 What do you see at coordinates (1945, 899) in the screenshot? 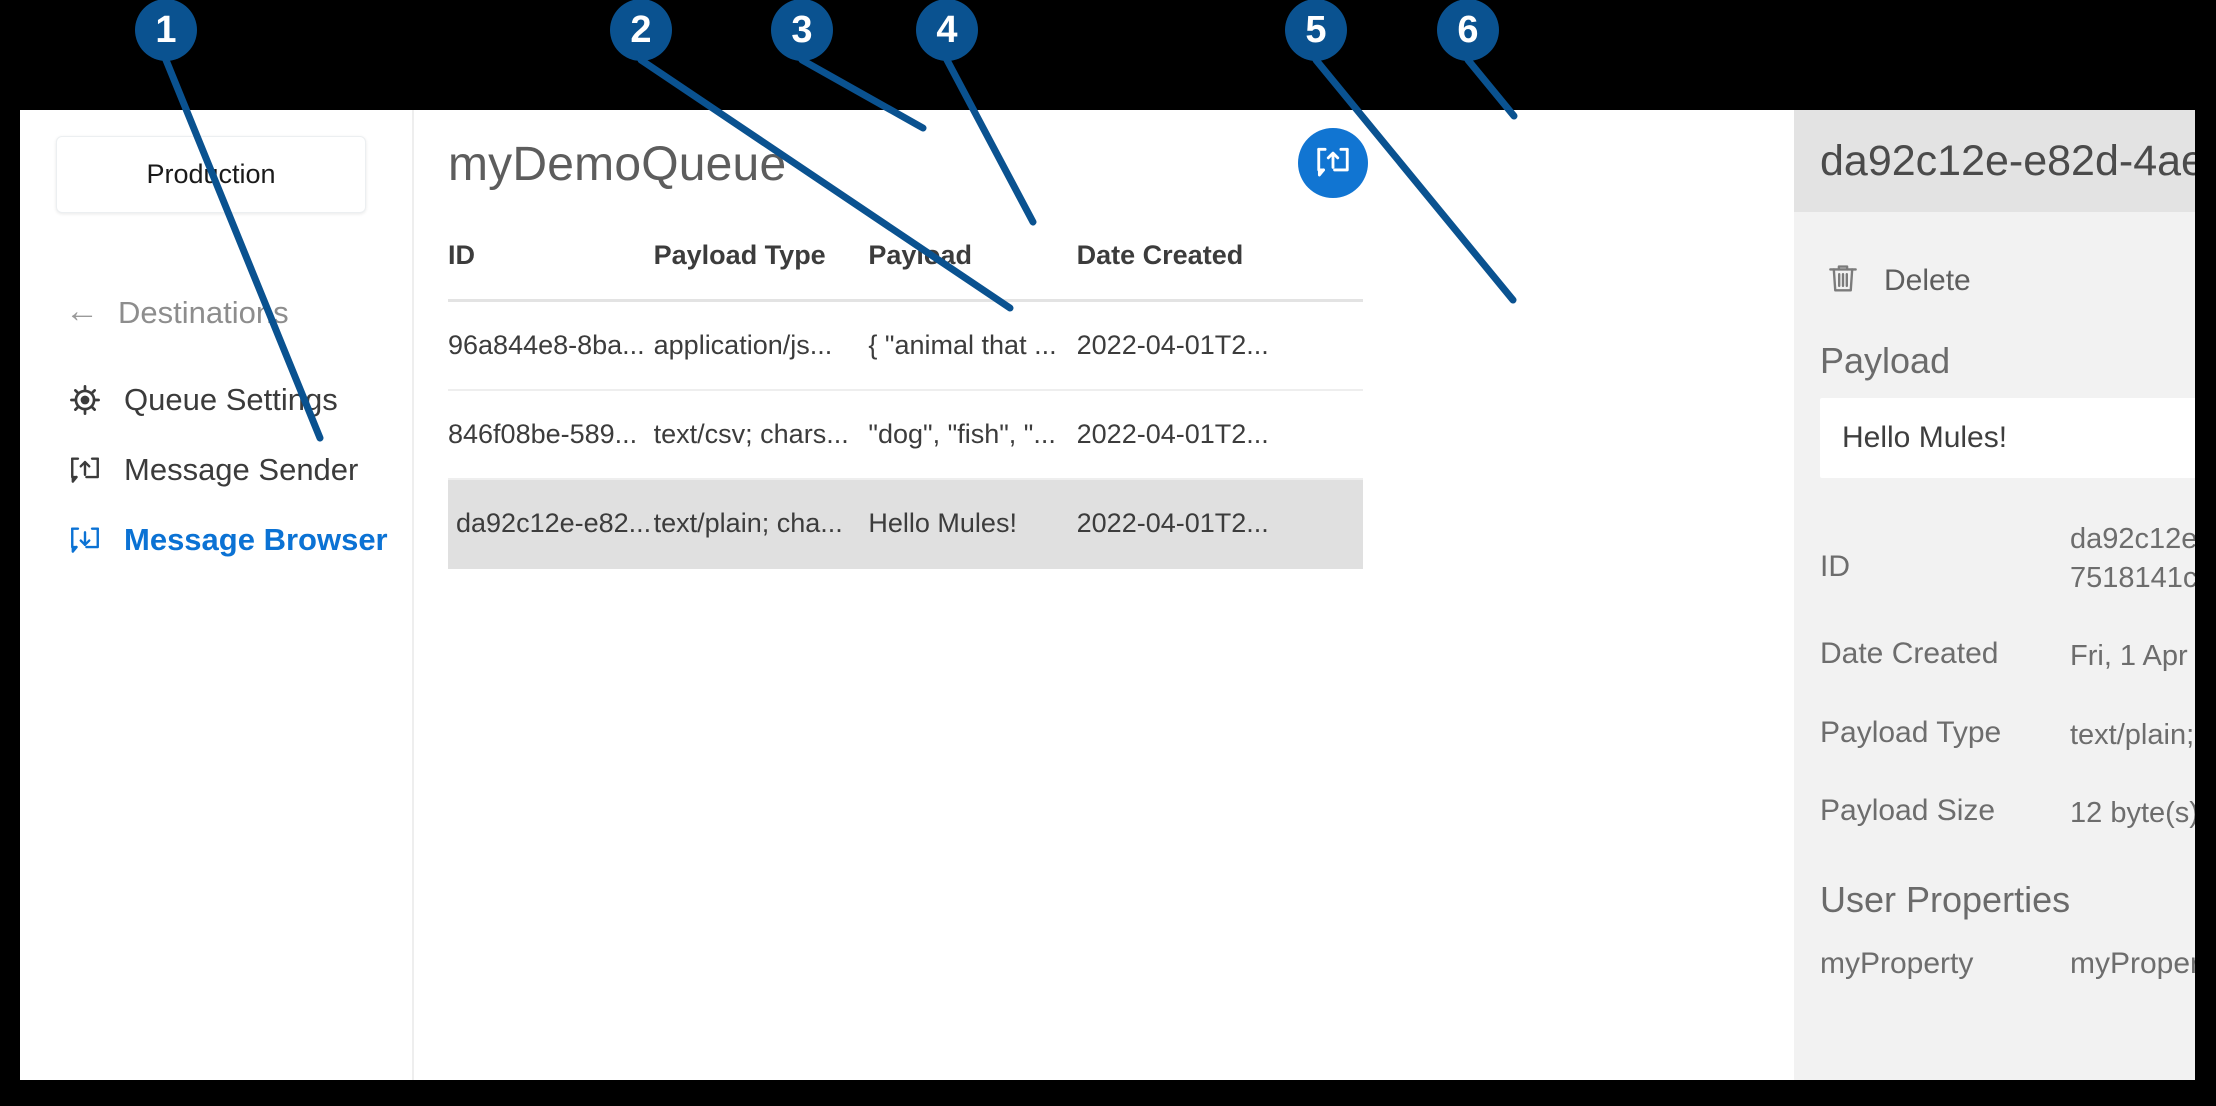
I see `user-properties-title: User Properties` at bounding box center [1945, 899].